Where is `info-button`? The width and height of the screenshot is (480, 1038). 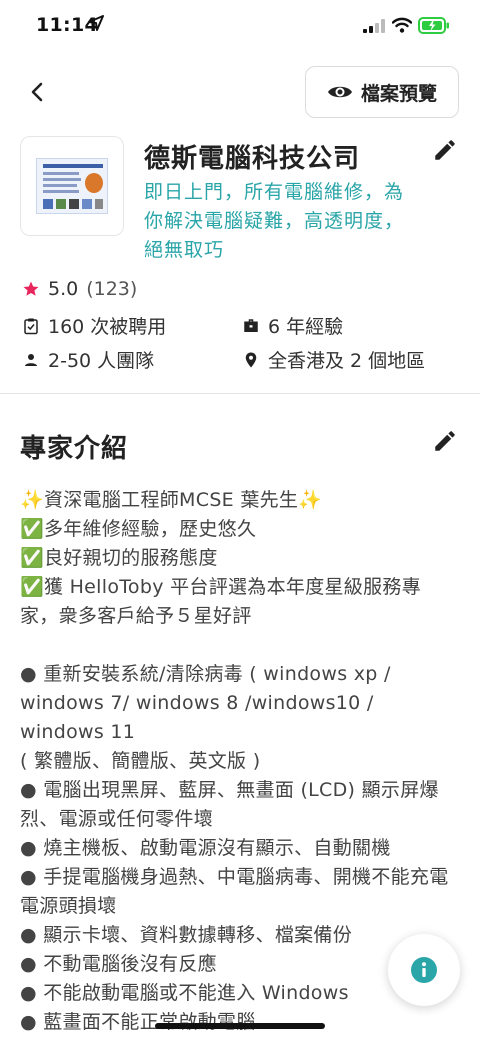 info-button is located at coordinates (424, 970).